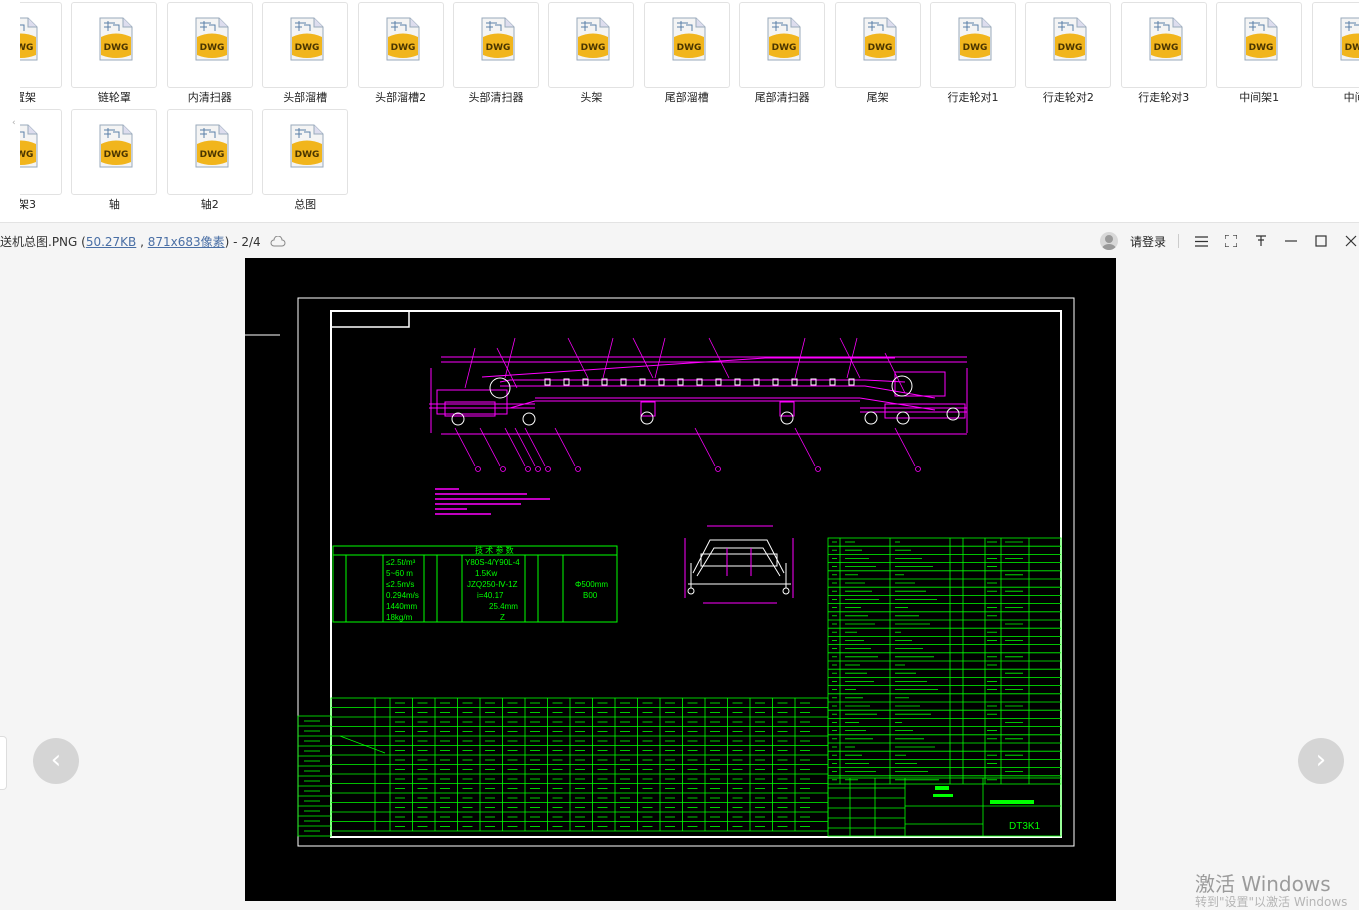 This screenshot has width=1359, height=910. Describe the element at coordinates (1025, 826) in the screenshot. I see `drawing-code: DT3K1` at that location.